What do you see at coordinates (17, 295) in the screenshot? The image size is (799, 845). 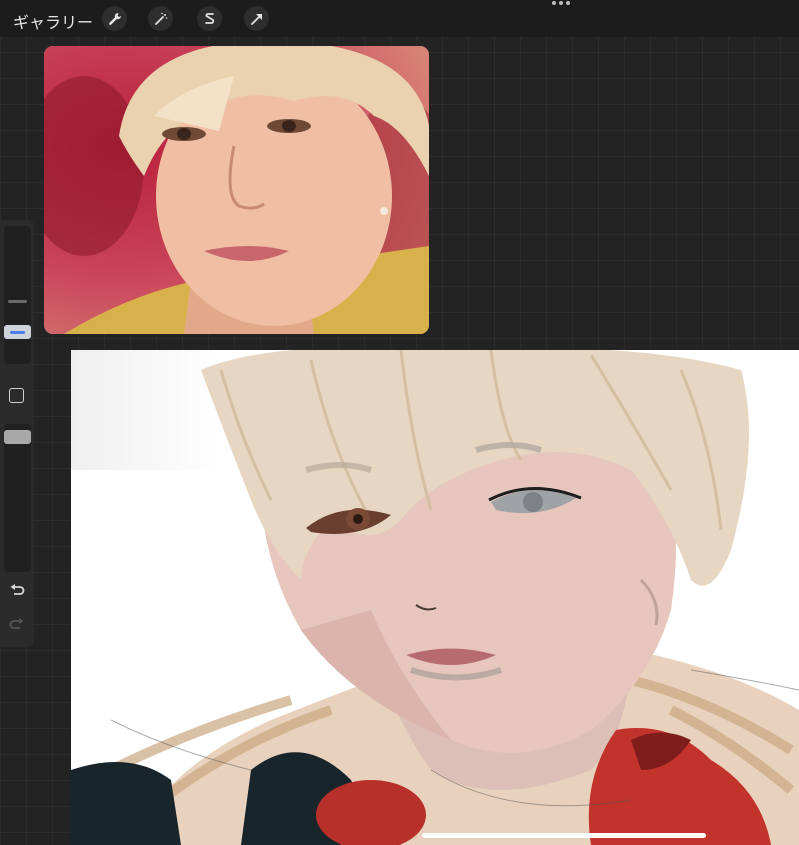 I see `brush-size-slider` at bounding box center [17, 295].